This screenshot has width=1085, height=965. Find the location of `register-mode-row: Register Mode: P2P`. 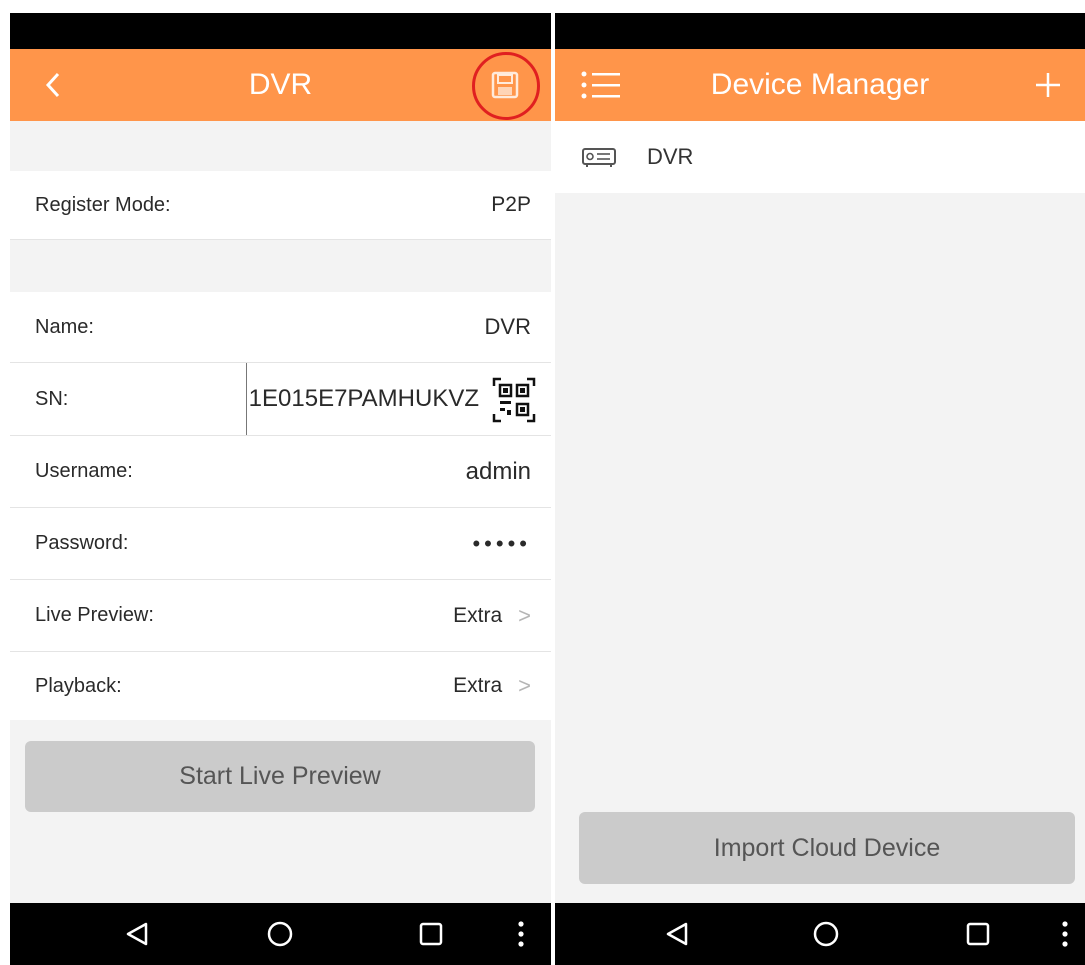

register-mode-row: Register Mode: P2P is located at coordinates (280, 205).